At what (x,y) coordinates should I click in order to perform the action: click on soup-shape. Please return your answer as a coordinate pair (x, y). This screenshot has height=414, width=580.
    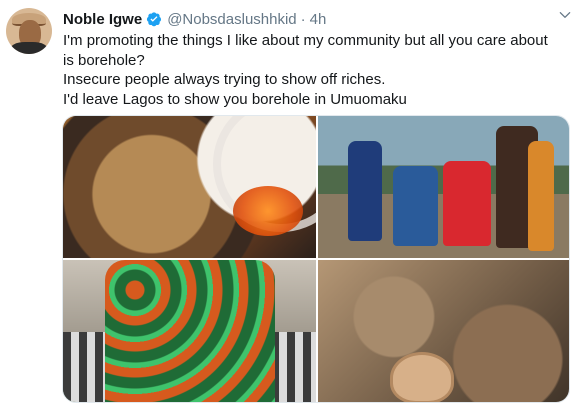
    Looking at the image, I should click on (268, 211).